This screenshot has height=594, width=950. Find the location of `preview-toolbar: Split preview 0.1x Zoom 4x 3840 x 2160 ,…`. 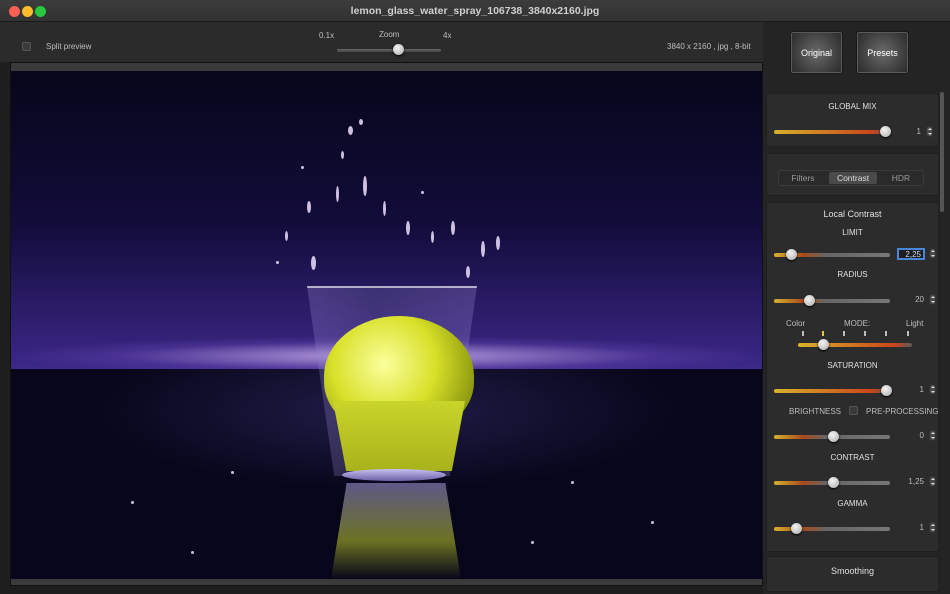

preview-toolbar: Split preview 0.1x Zoom 4x 3840 x 2160 ,… is located at coordinates (381, 42).